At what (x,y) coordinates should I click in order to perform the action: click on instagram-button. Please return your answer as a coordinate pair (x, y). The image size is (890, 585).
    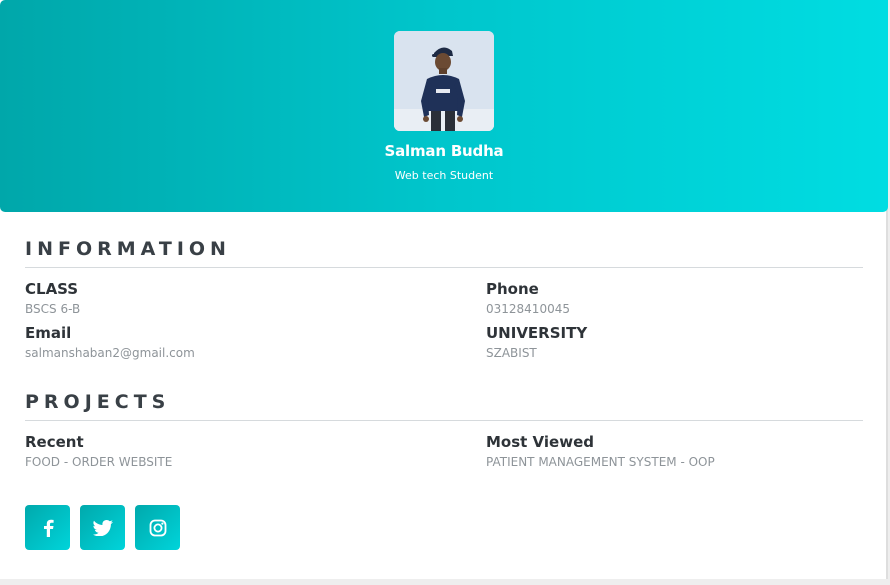
    Looking at the image, I should click on (157, 527).